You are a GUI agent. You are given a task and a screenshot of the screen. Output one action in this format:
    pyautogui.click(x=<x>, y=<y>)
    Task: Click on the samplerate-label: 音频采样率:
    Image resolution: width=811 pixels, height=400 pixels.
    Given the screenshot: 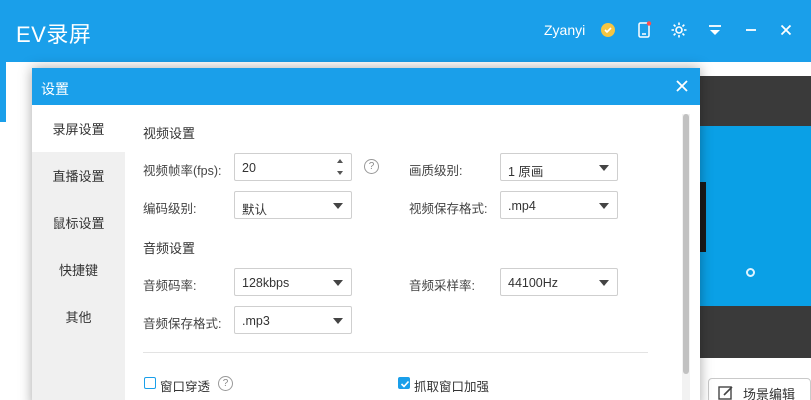 What is the action you would take?
    pyautogui.click(x=442, y=286)
    